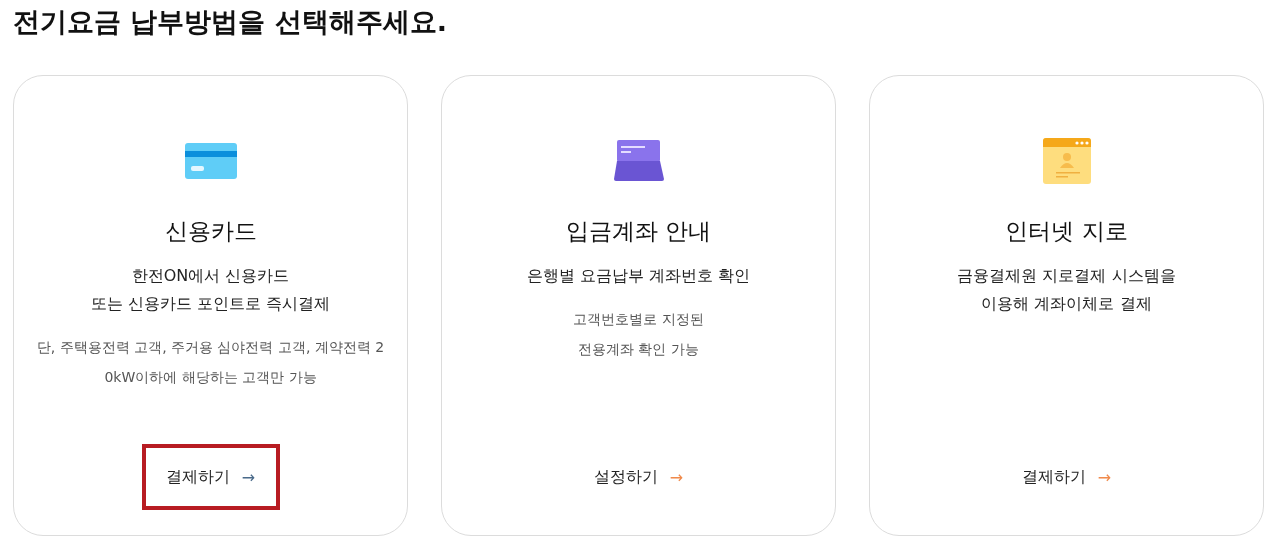 Image resolution: width=1280 pixels, height=550 pixels. What do you see at coordinates (210, 231) in the screenshot?
I see `card-title: 신용카드` at bounding box center [210, 231].